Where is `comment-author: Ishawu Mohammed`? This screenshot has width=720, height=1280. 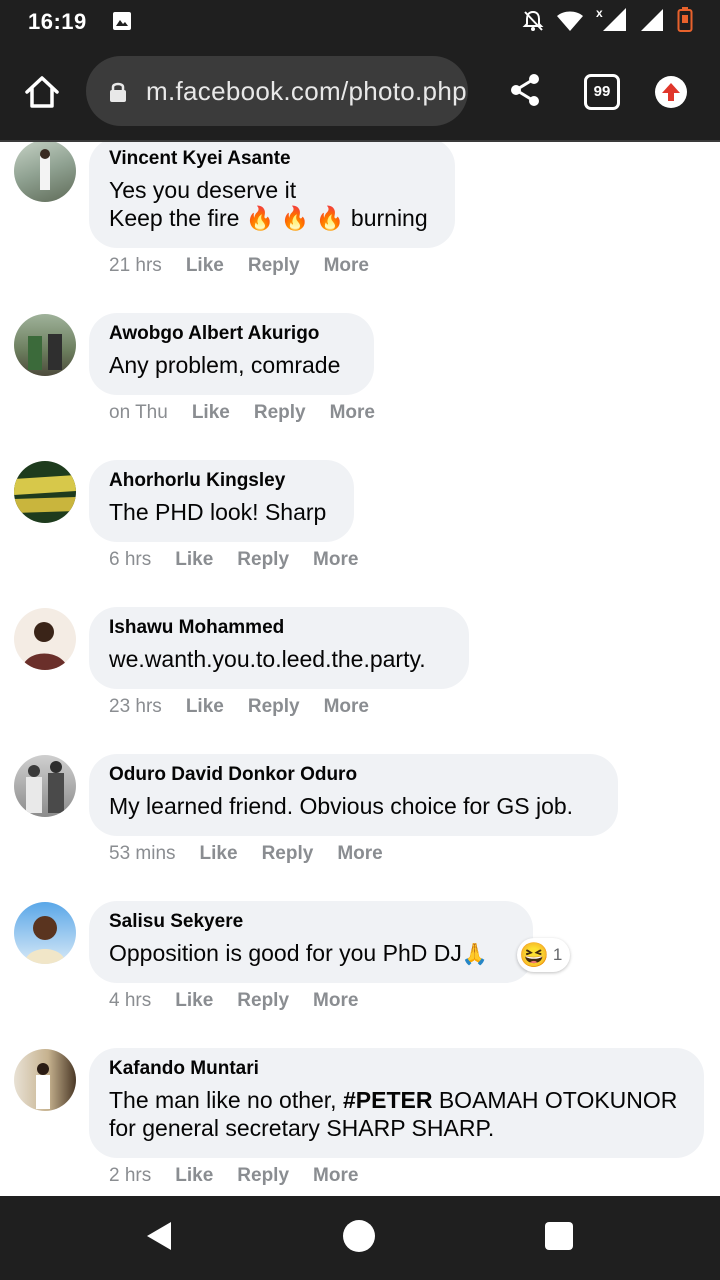
comment-author: Ishawu Mohammed is located at coordinates (279, 628).